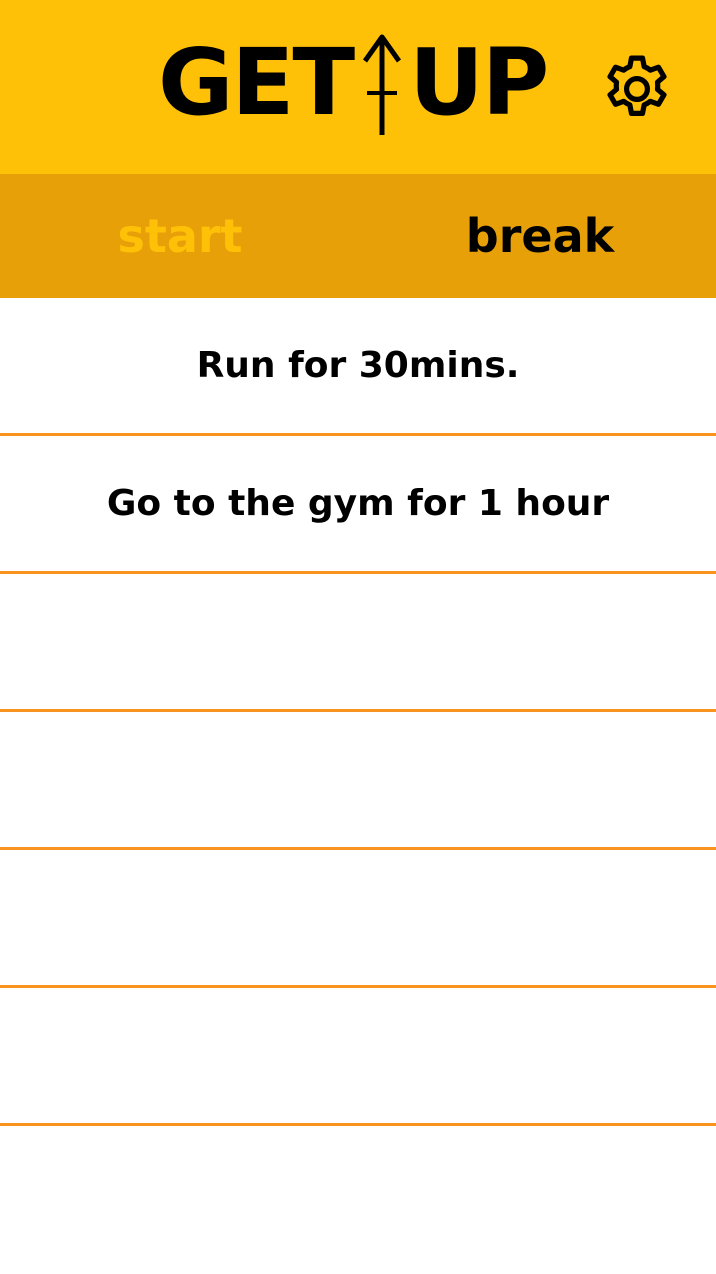 The image size is (716, 1274). I want to click on app-header: GET UP, so click(358, 87).